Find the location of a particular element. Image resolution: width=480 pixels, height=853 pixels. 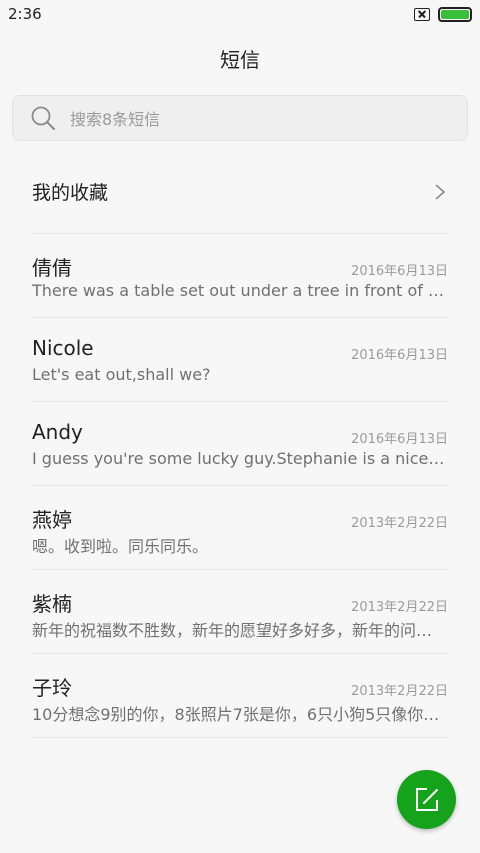

status-bar: 2:36 is located at coordinates (240, 14).